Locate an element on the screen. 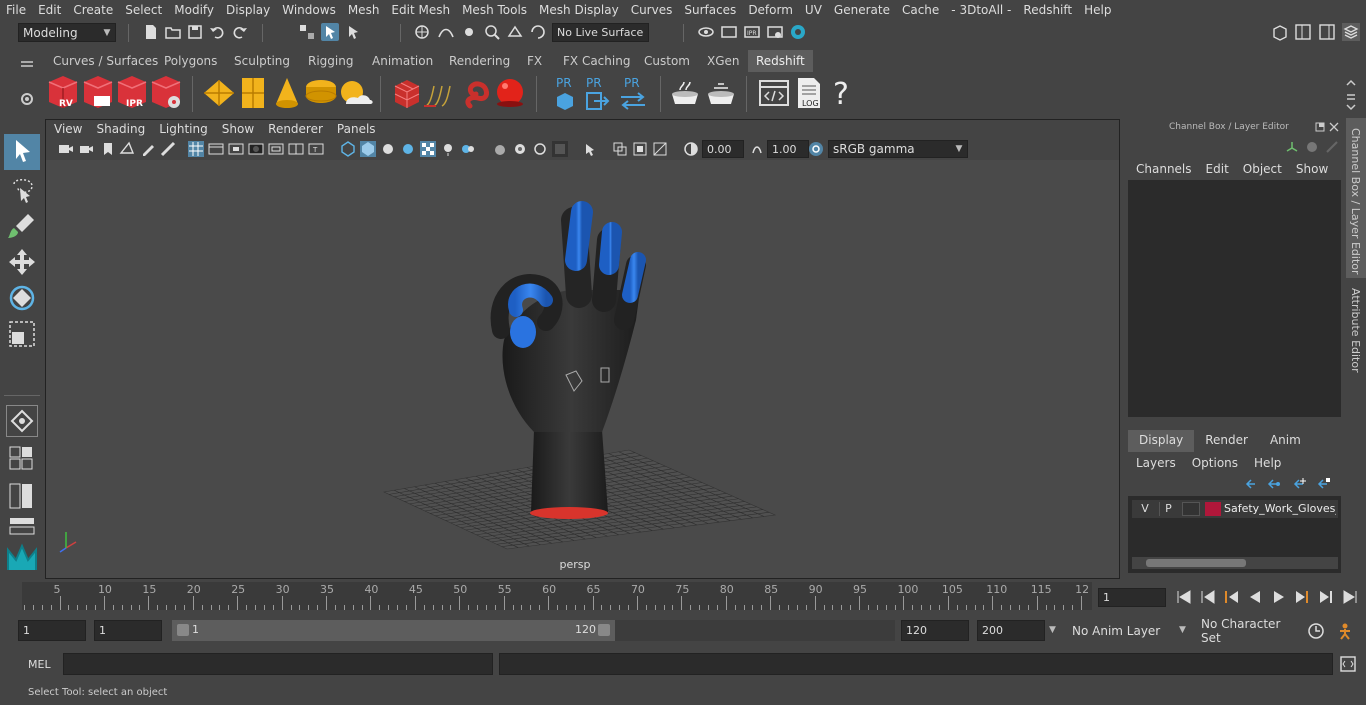  shelf-tab-sculpting: Sculpting is located at coordinates (262, 61).